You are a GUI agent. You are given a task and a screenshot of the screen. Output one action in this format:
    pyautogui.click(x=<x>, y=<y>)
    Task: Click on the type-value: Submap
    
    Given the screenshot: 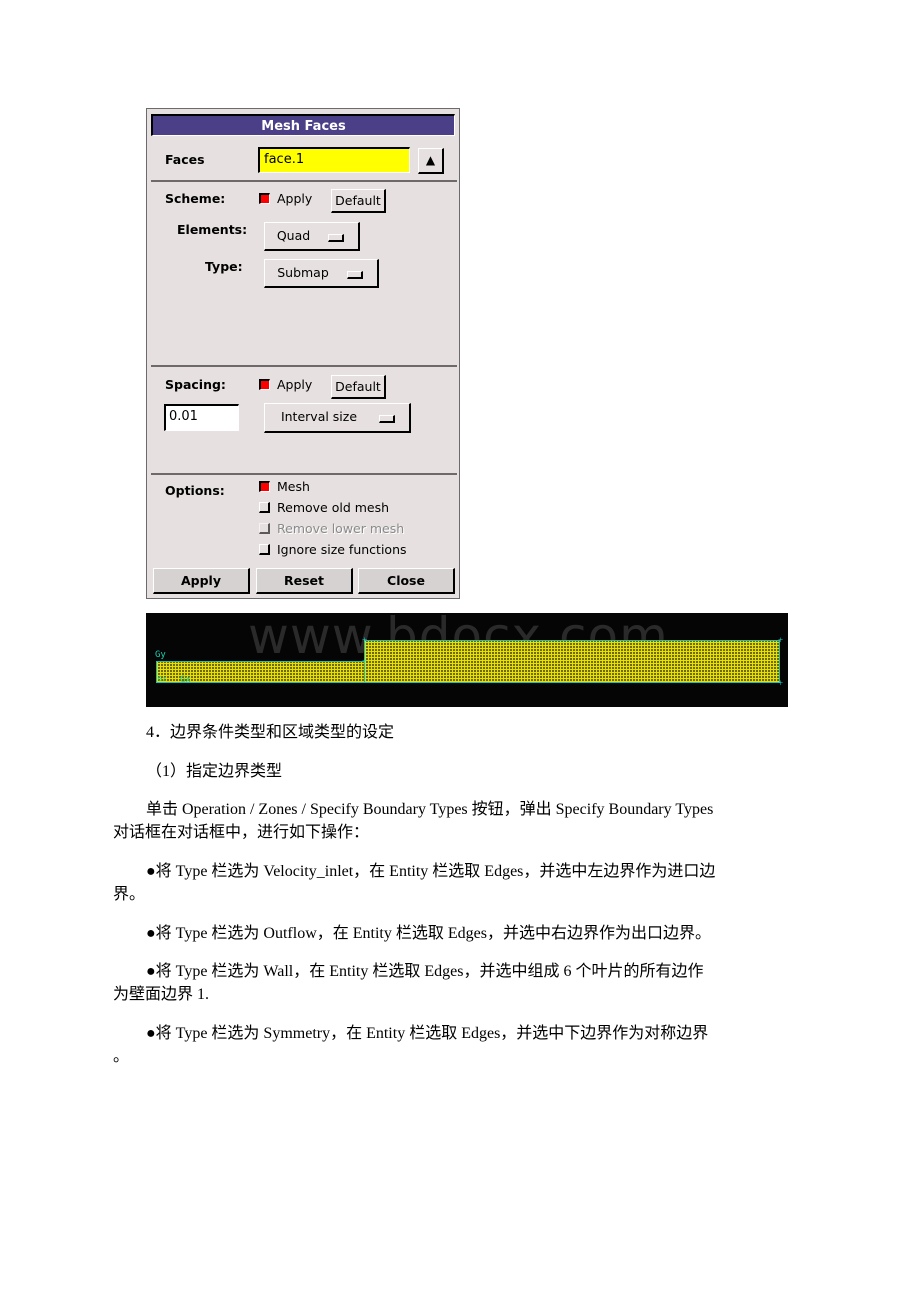 What is the action you would take?
    pyautogui.click(x=303, y=272)
    